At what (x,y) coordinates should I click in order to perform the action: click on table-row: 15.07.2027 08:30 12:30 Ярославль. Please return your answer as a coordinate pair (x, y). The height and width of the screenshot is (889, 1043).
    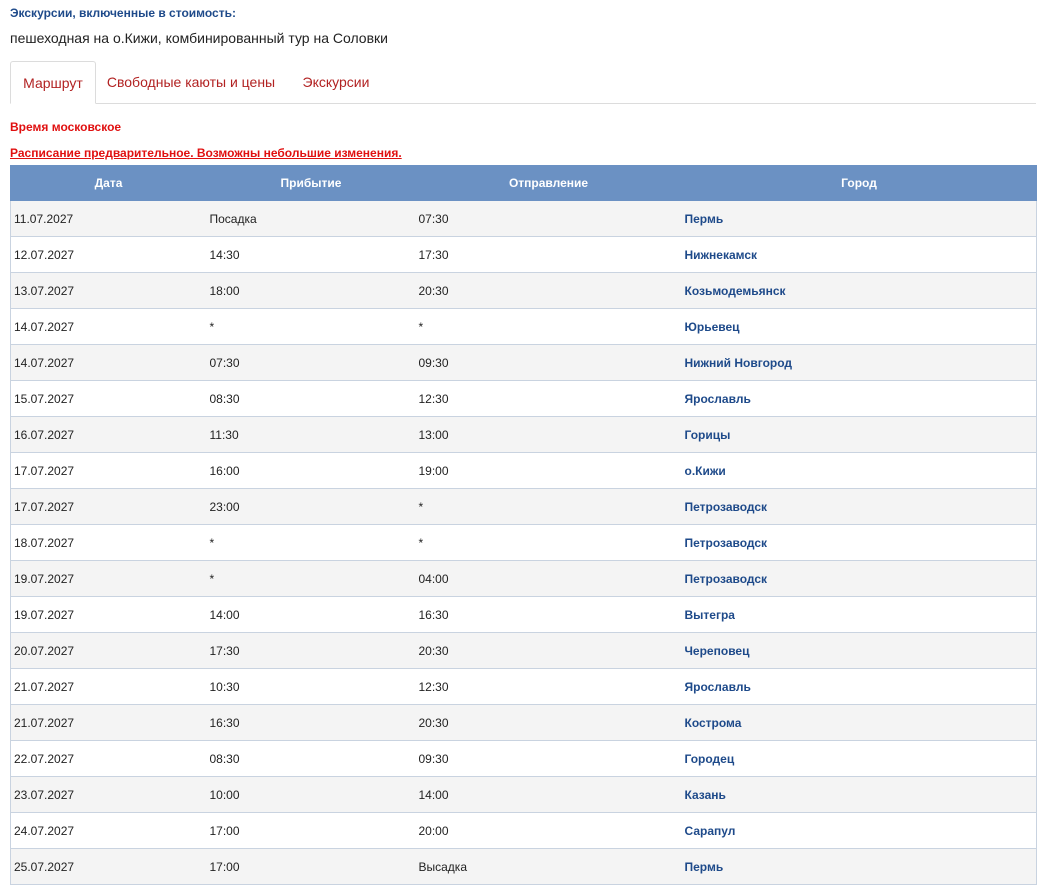
    Looking at the image, I should click on (523, 398).